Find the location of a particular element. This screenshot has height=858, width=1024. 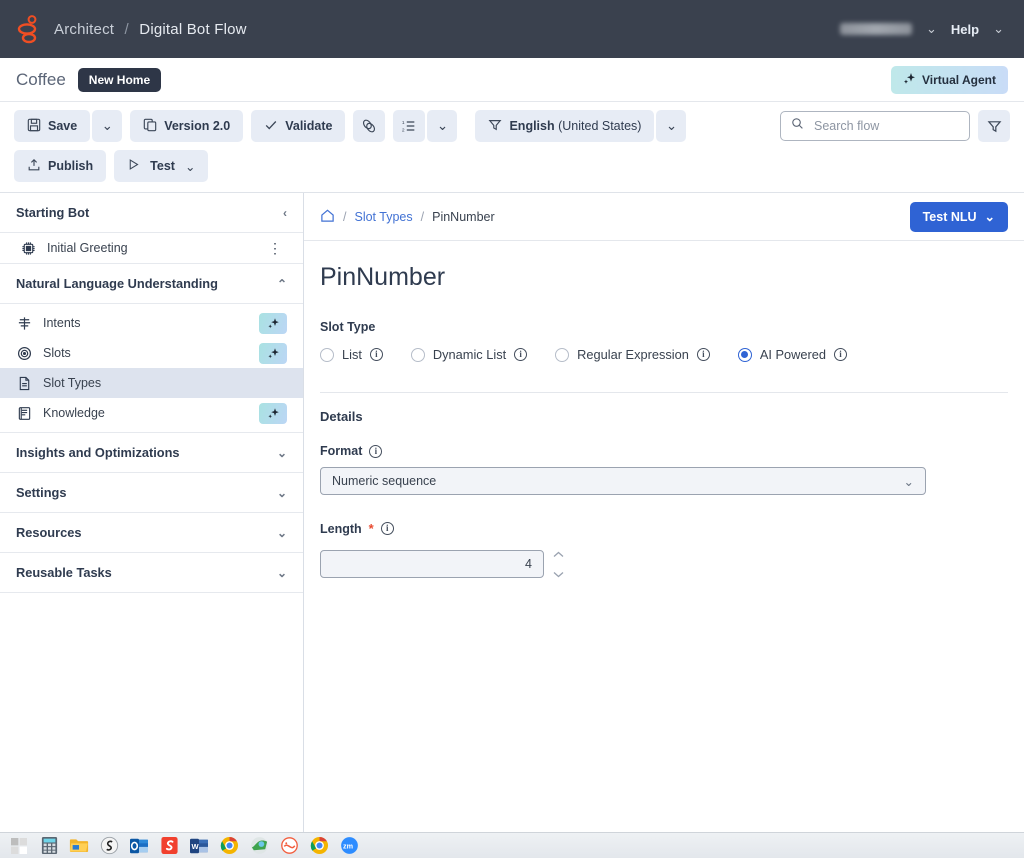

sidebar-item-label: Slot Types is located at coordinates (72, 383).